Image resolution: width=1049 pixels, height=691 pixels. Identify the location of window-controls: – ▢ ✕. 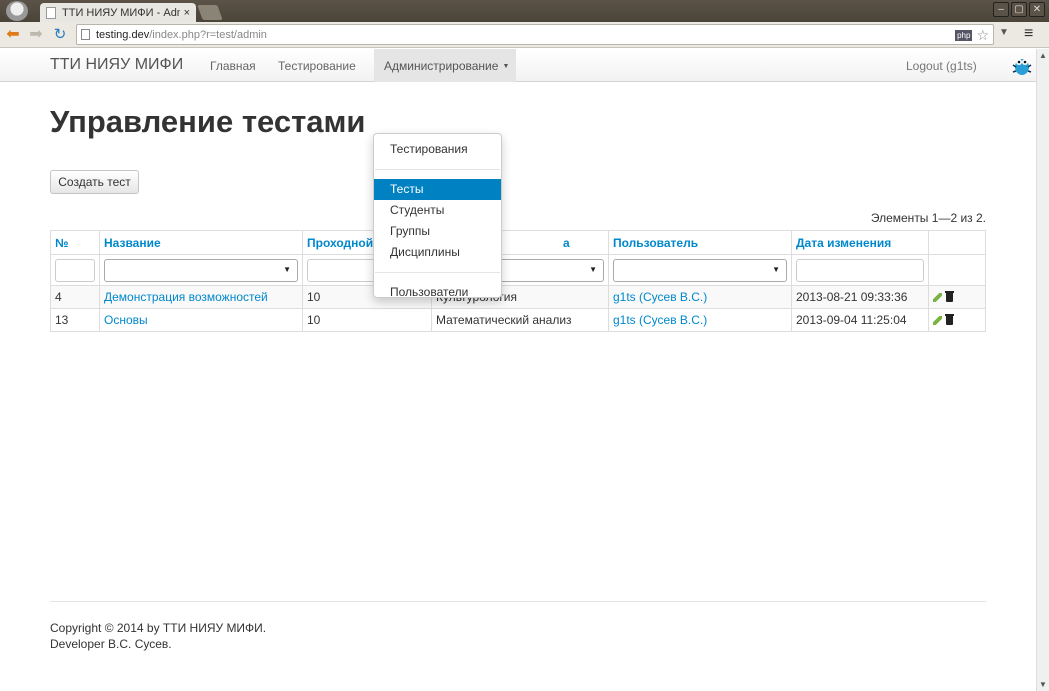
(1019, 9).